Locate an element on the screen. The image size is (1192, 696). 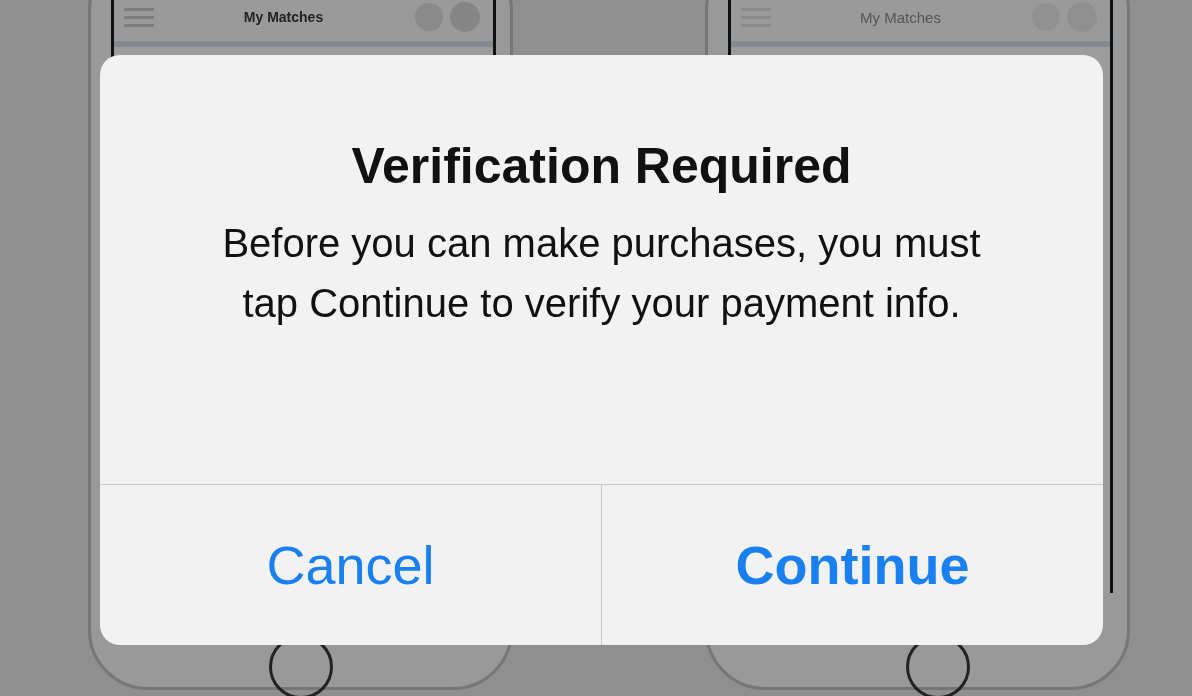
menu-icon is located at coordinates (139, 17).